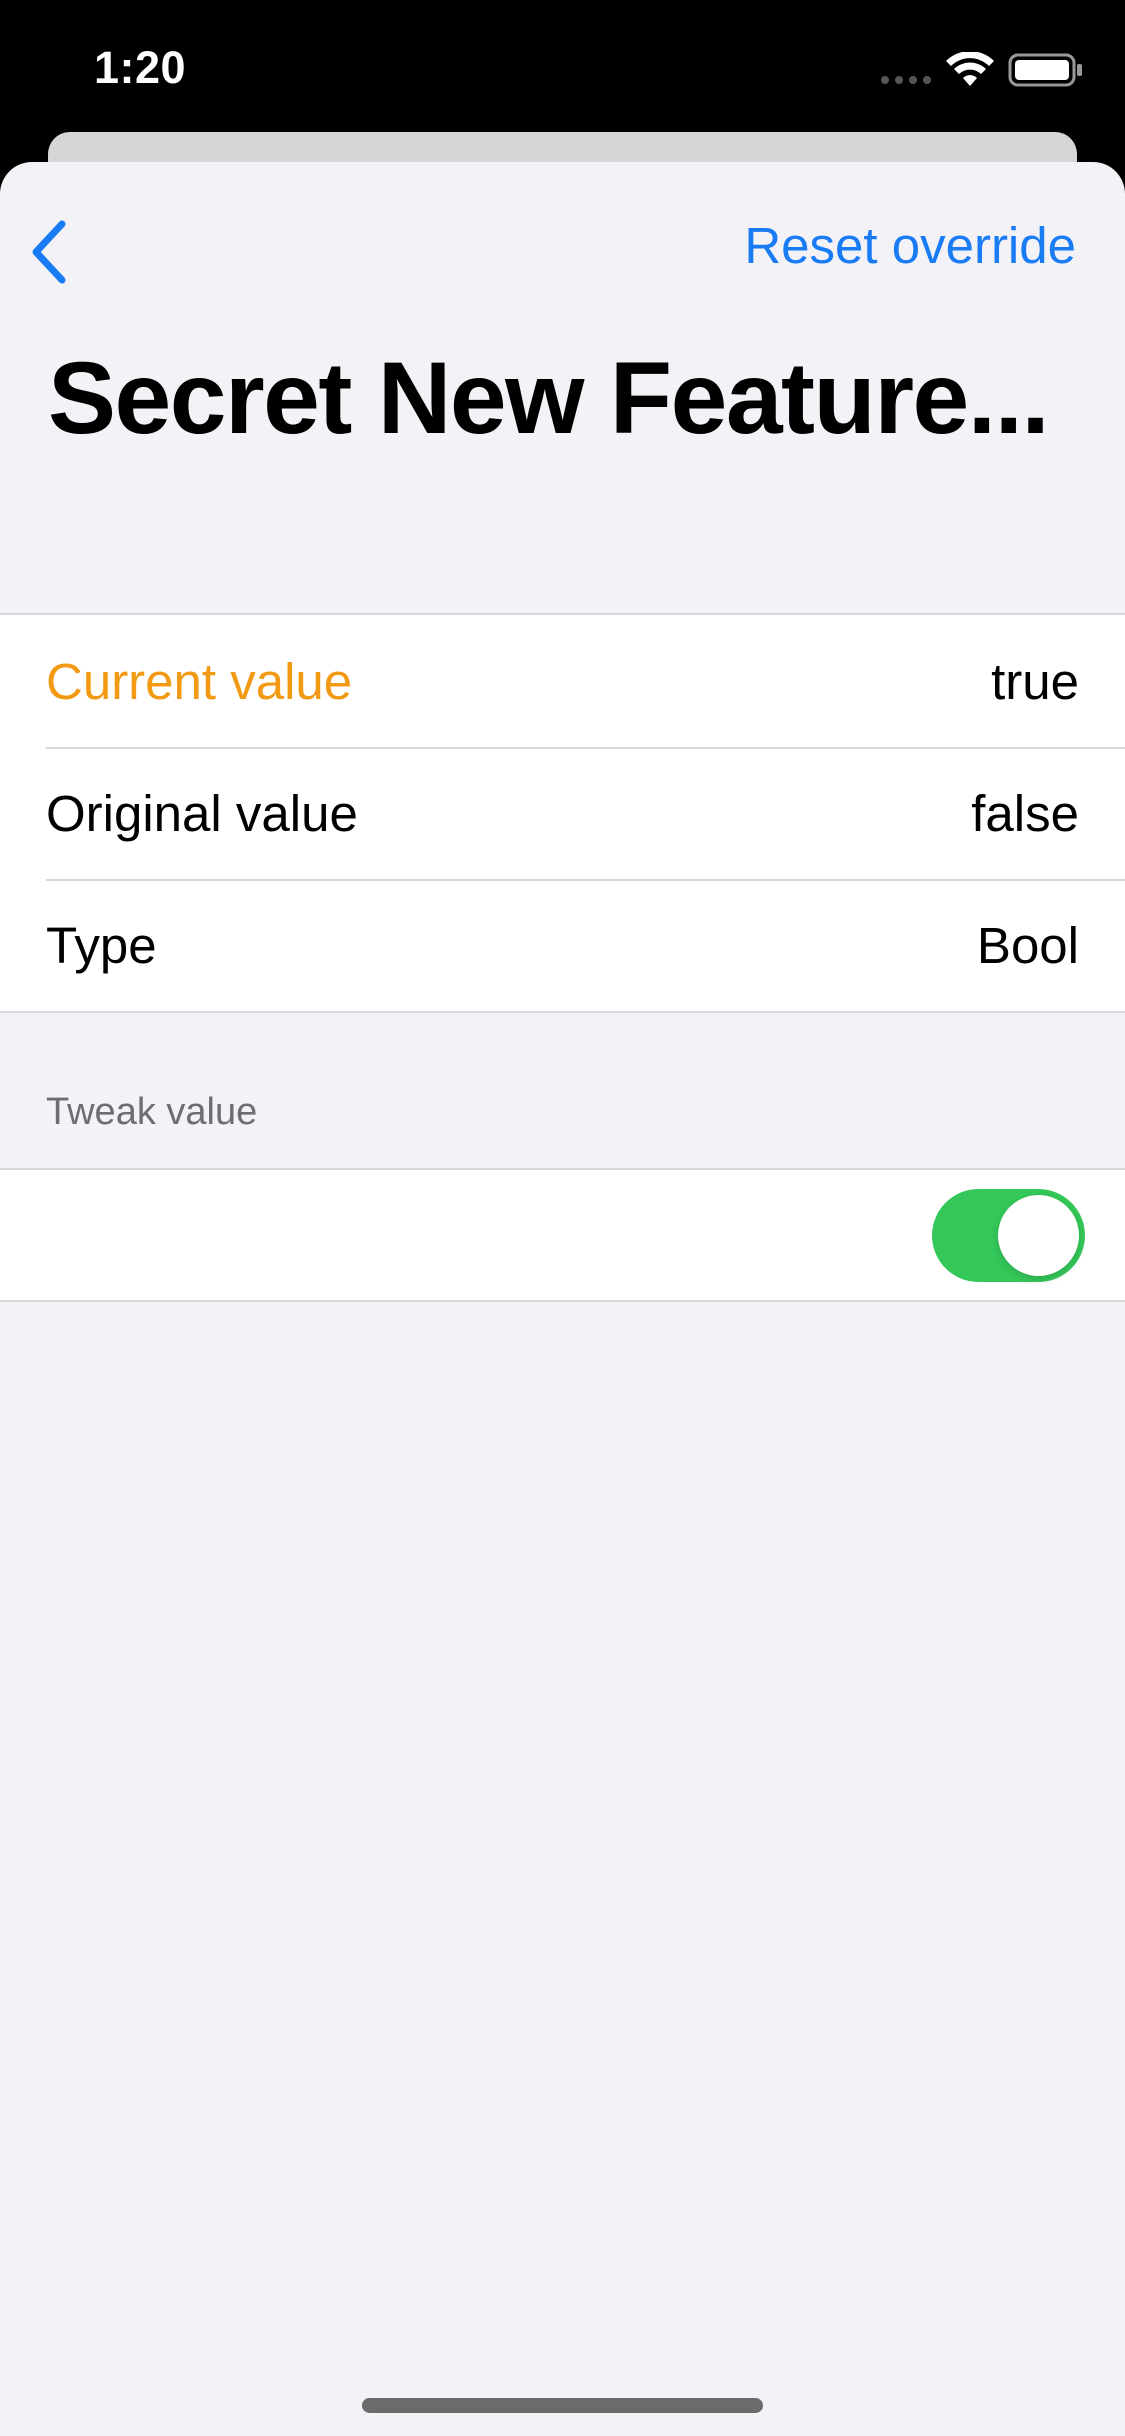 Image resolution: width=1125 pixels, height=2436 pixels. What do you see at coordinates (101, 945) in the screenshot?
I see `type-label: Type` at bounding box center [101, 945].